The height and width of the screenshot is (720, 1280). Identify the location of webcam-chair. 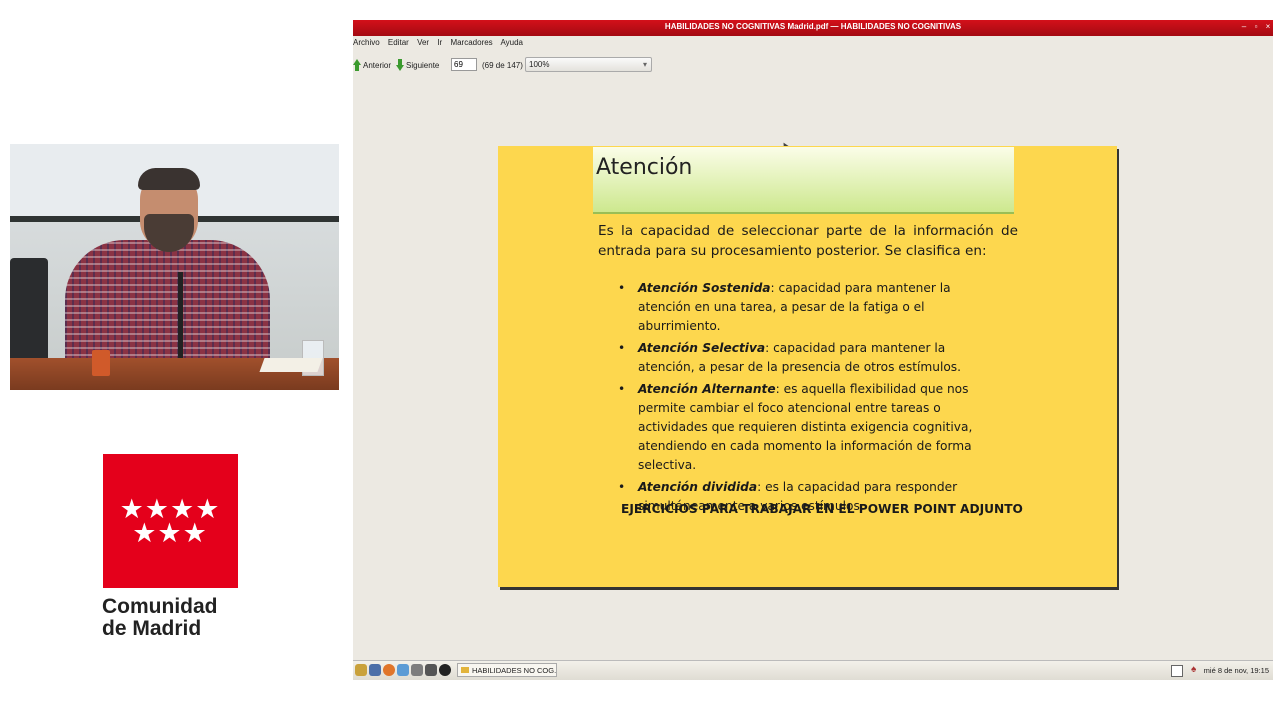
(29, 313).